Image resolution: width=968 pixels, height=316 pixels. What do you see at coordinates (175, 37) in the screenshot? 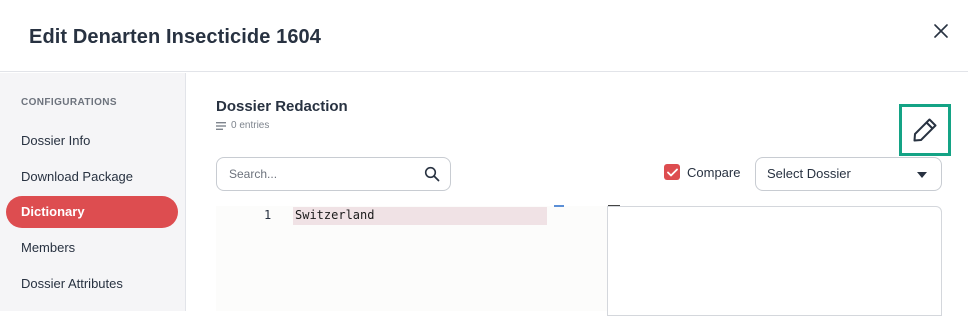
I see `modal-title: Edit Denarten Insecticide 1604` at bounding box center [175, 37].